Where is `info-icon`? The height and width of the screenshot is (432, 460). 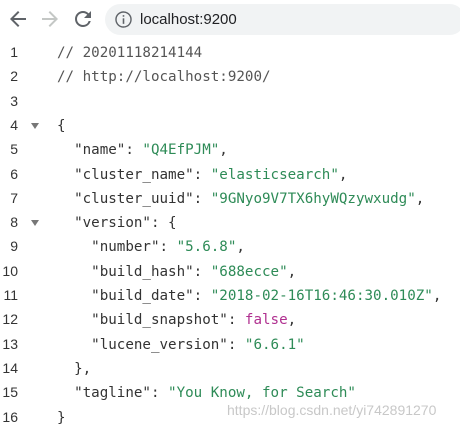 info-icon is located at coordinates (123, 19).